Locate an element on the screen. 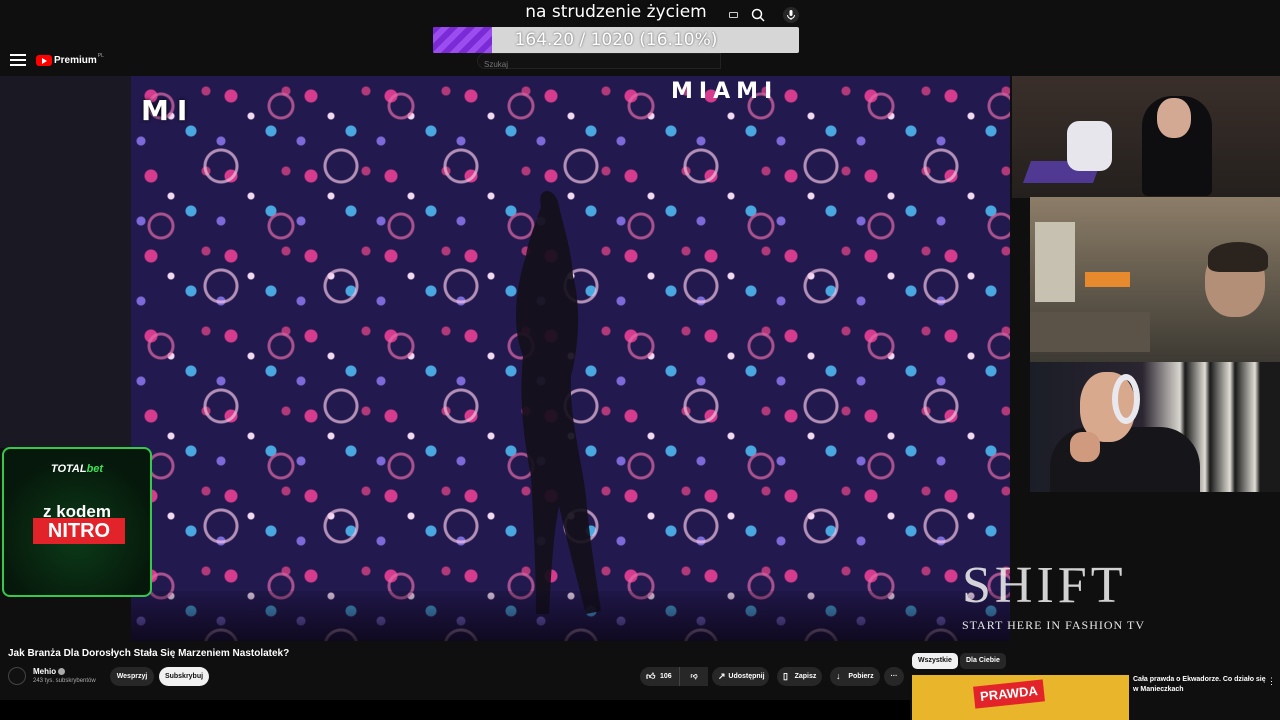 This screenshot has height=720, width=1280. streamer-1-head is located at coordinates (1174, 118).